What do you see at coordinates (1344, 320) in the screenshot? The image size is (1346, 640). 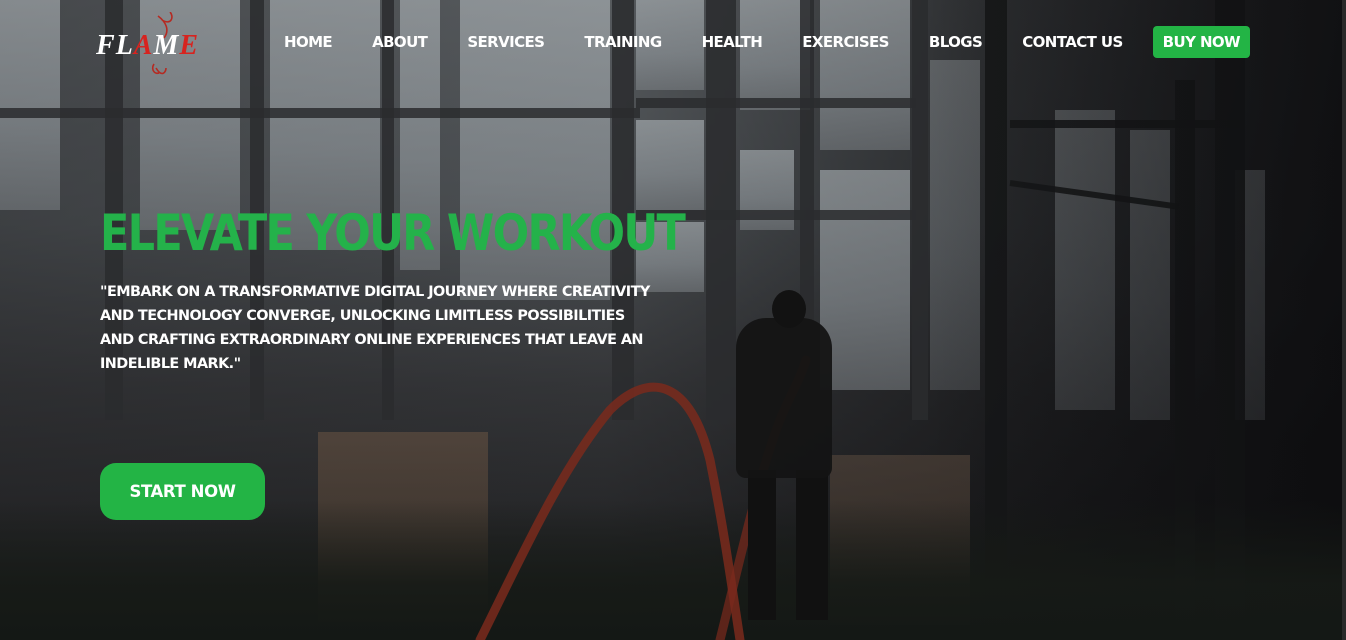 I see `page-scrollbar` at bounding box center [1344, 320].